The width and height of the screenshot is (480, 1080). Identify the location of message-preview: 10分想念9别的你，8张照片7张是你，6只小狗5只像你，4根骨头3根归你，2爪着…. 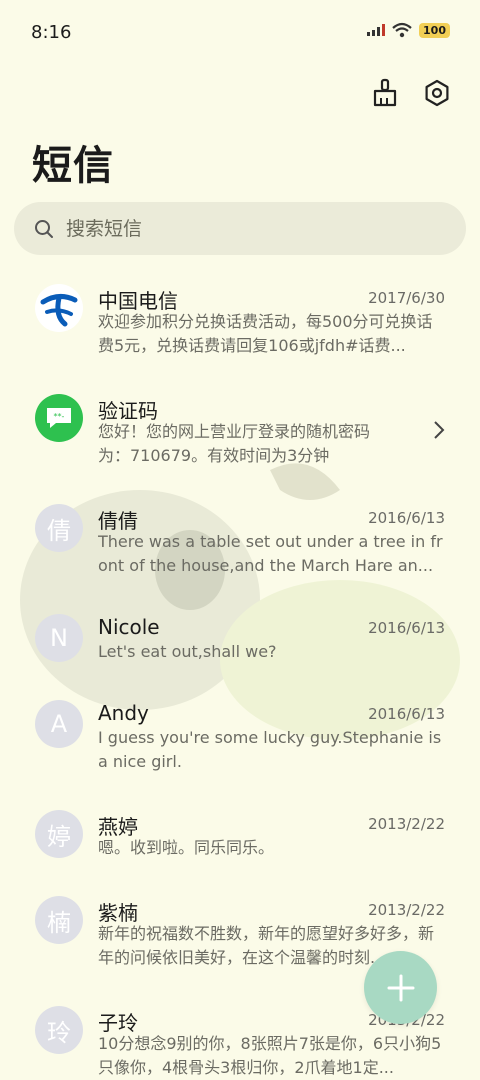
(270, 1055).